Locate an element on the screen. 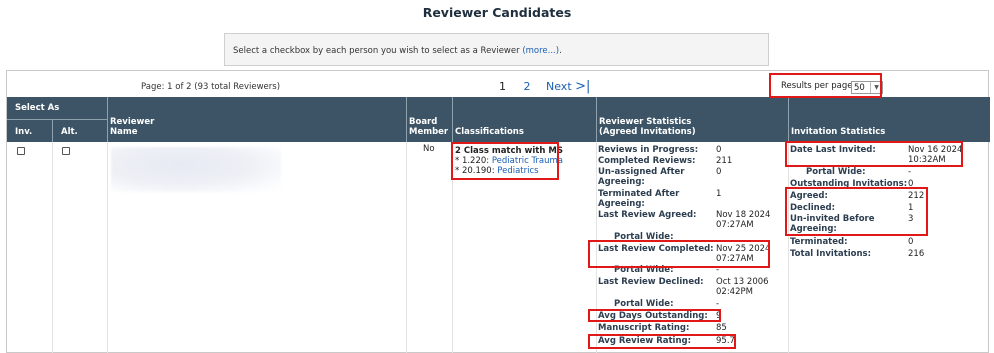 This screenshot has width=994, height=353. stat-label: Last Review Agreed: is located at coordinates (647, 215).